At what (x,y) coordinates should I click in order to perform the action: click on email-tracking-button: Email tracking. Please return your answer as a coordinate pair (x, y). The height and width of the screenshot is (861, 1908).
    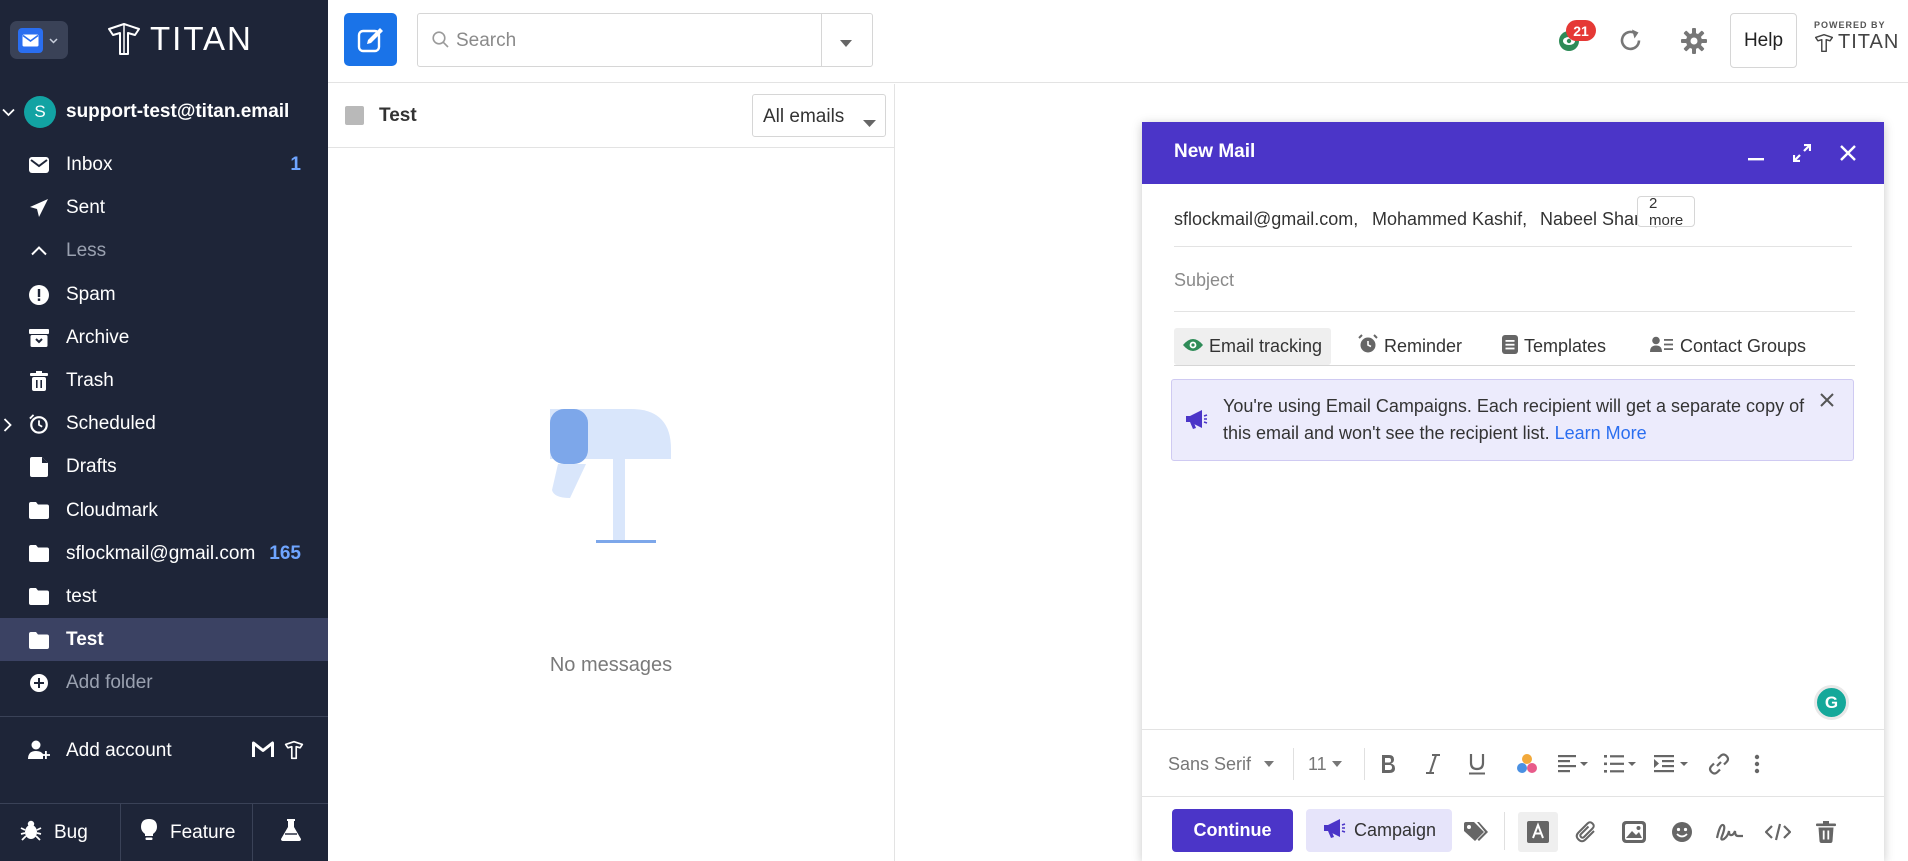
    Looking at the image, I should click on (1253, 346).